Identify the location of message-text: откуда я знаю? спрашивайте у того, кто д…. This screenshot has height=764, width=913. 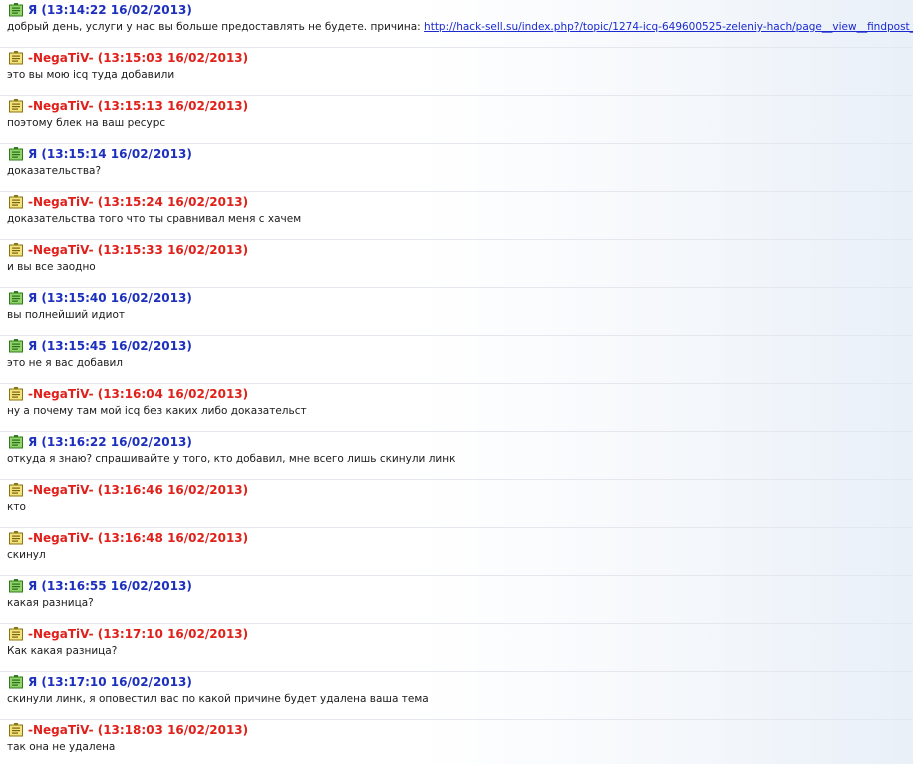
(231, 459).